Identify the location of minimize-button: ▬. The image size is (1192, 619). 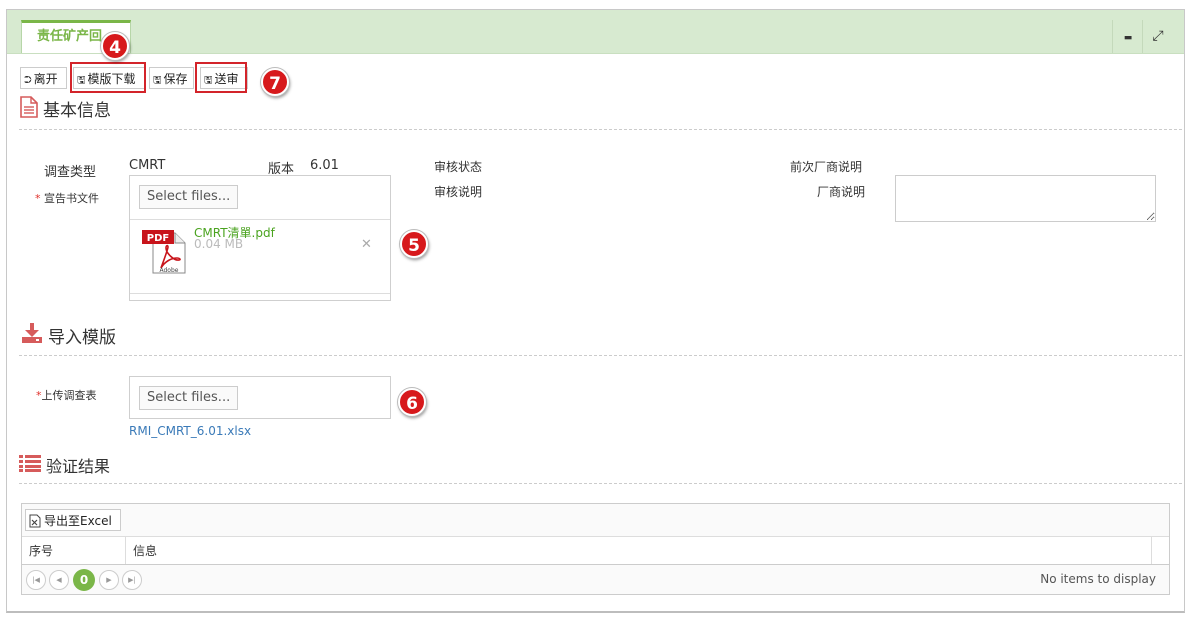
(1127, 36).